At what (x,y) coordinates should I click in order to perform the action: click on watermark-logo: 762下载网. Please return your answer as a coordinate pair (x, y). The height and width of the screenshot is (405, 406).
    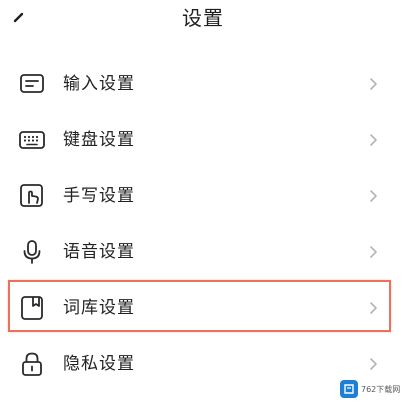
    Looking at the image, I should click on (371, 389).